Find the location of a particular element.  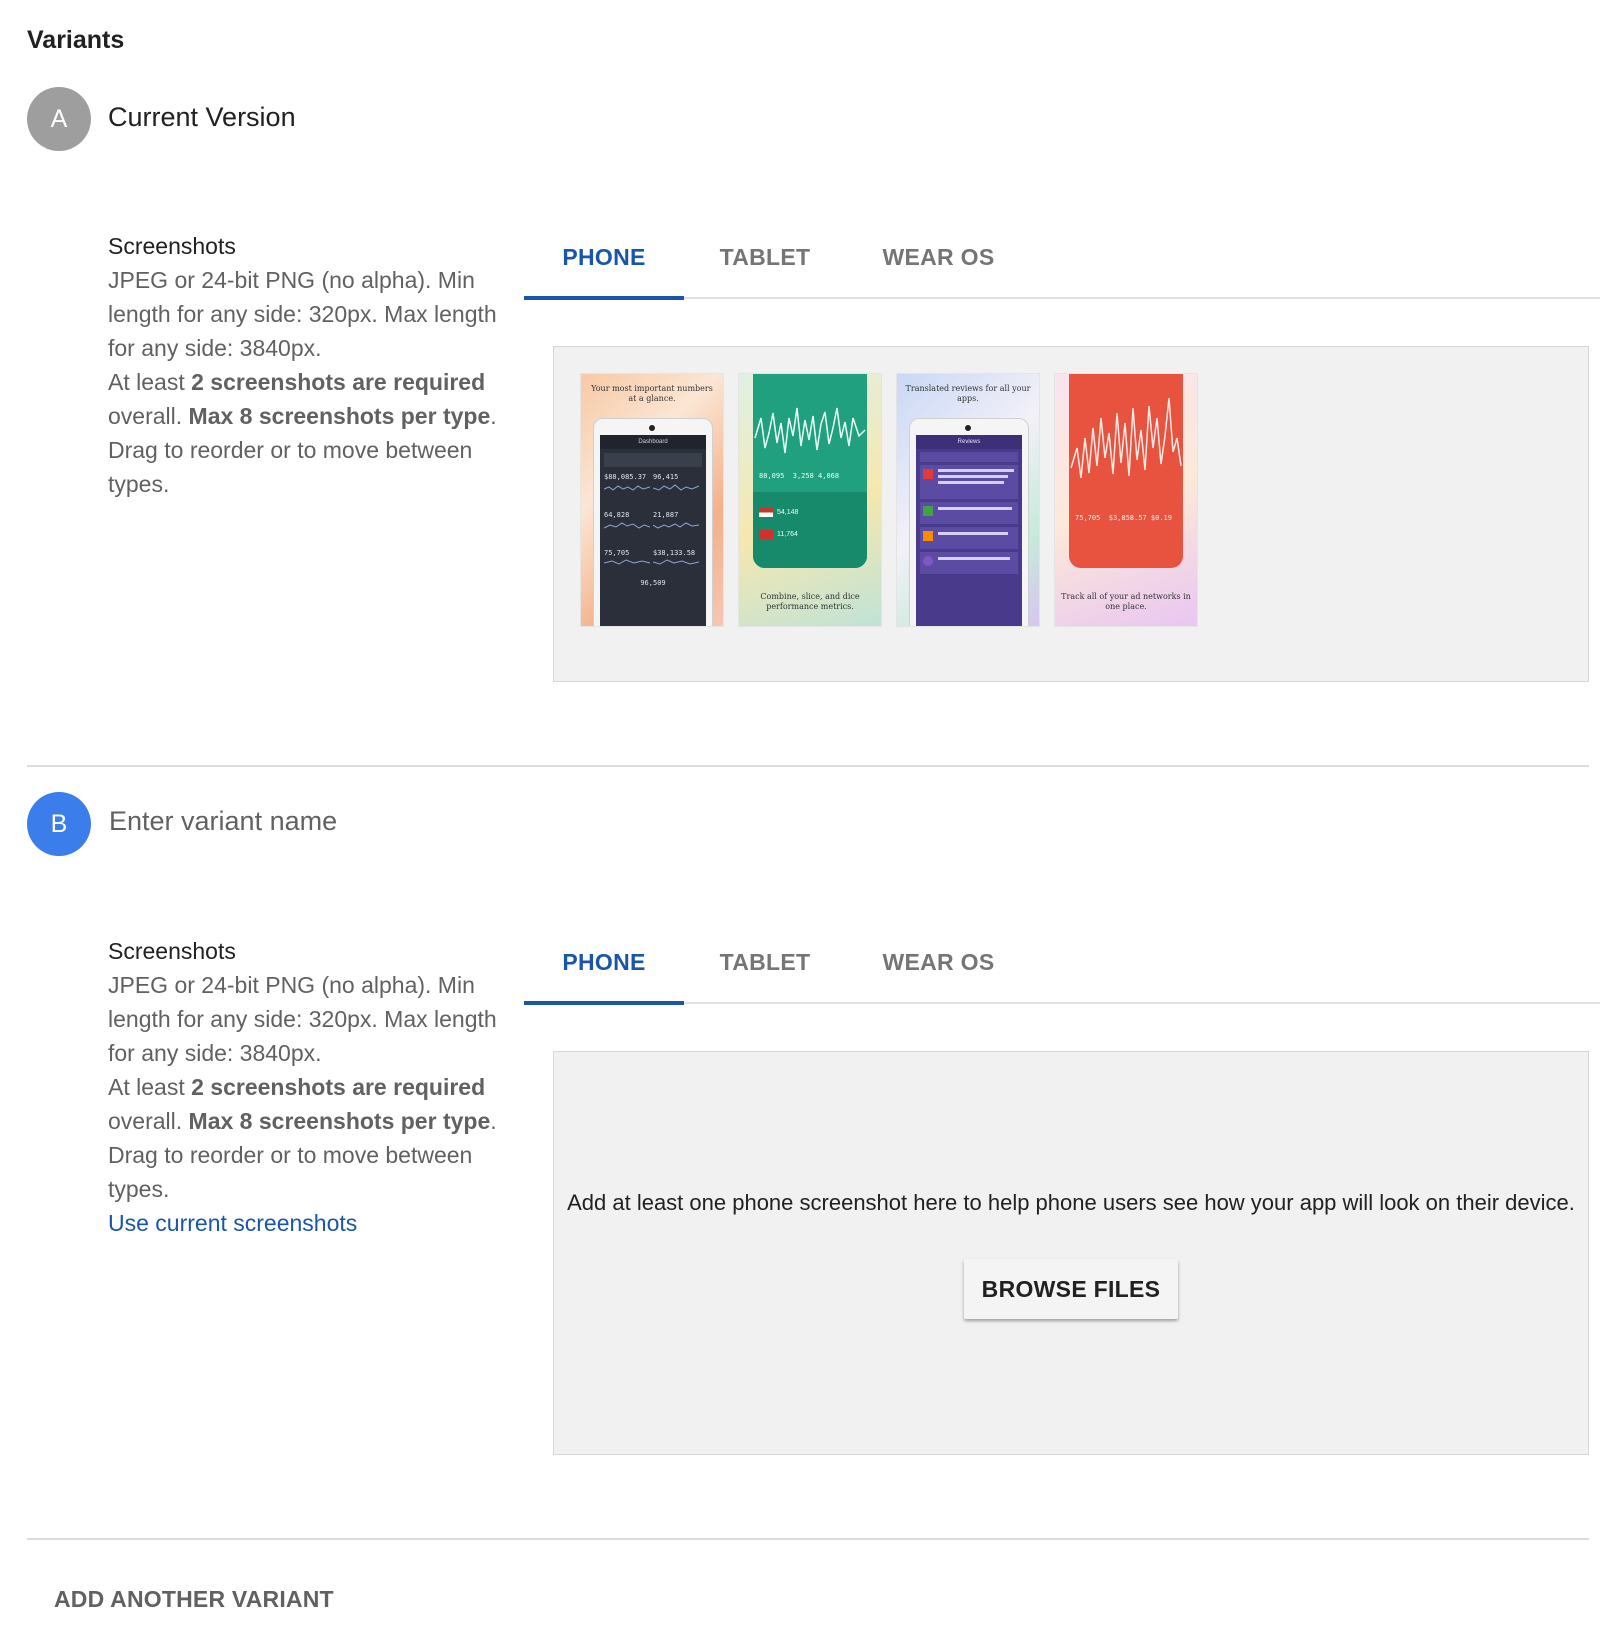

stat-value: 4,068 is located at coordinates (829, 476).